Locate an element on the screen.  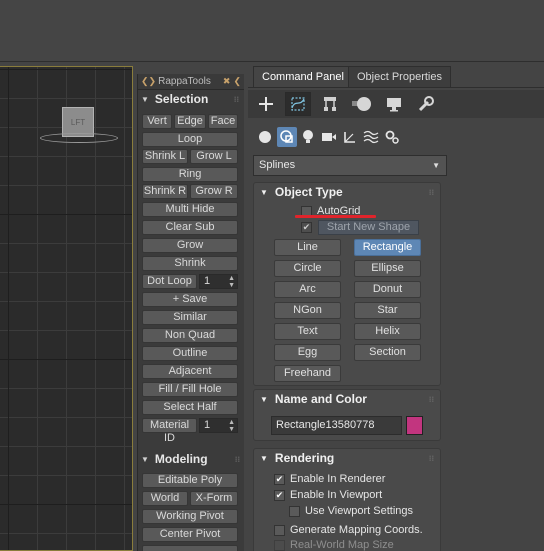
use-viewport-settings-checkbox is located at coordinates (294, 511).